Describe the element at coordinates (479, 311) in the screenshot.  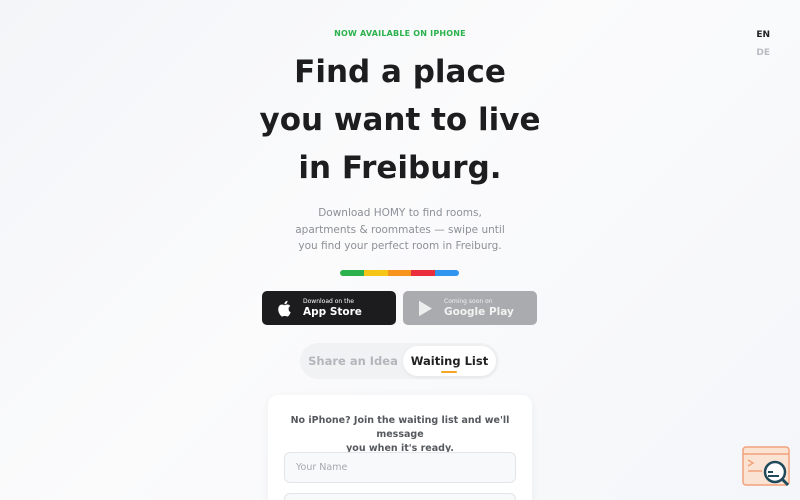
I see `google-play-label: Google Play` at that location.